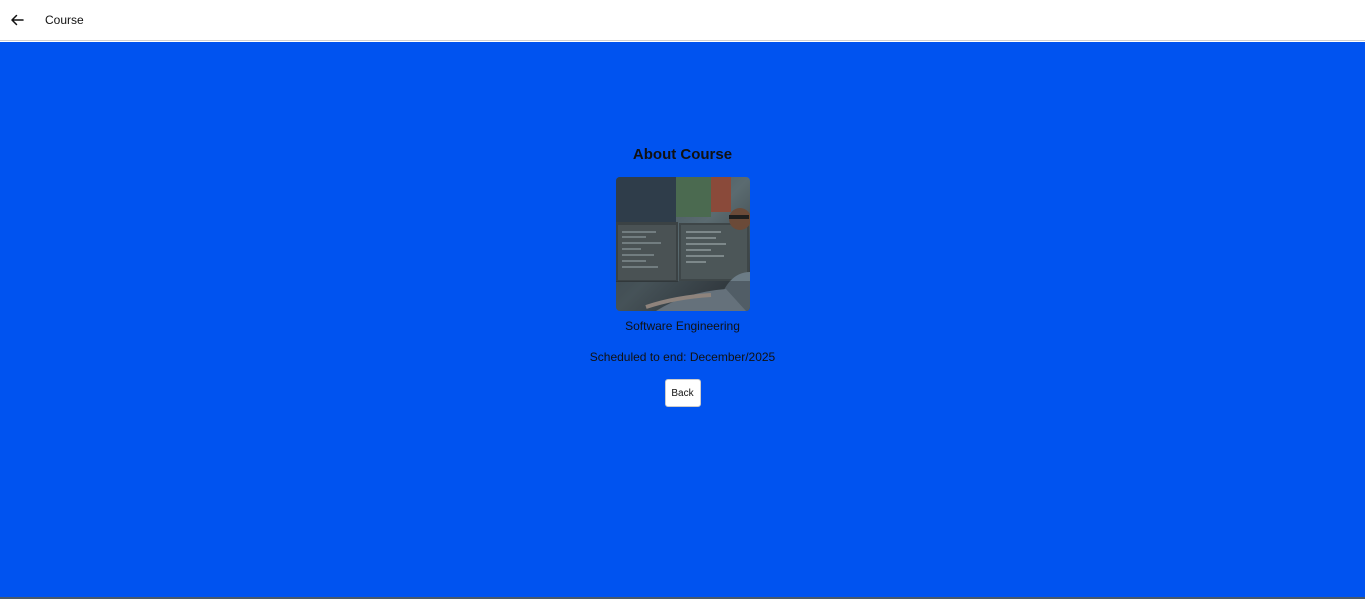  I want to click on app-header: Course, so click(682, 20).